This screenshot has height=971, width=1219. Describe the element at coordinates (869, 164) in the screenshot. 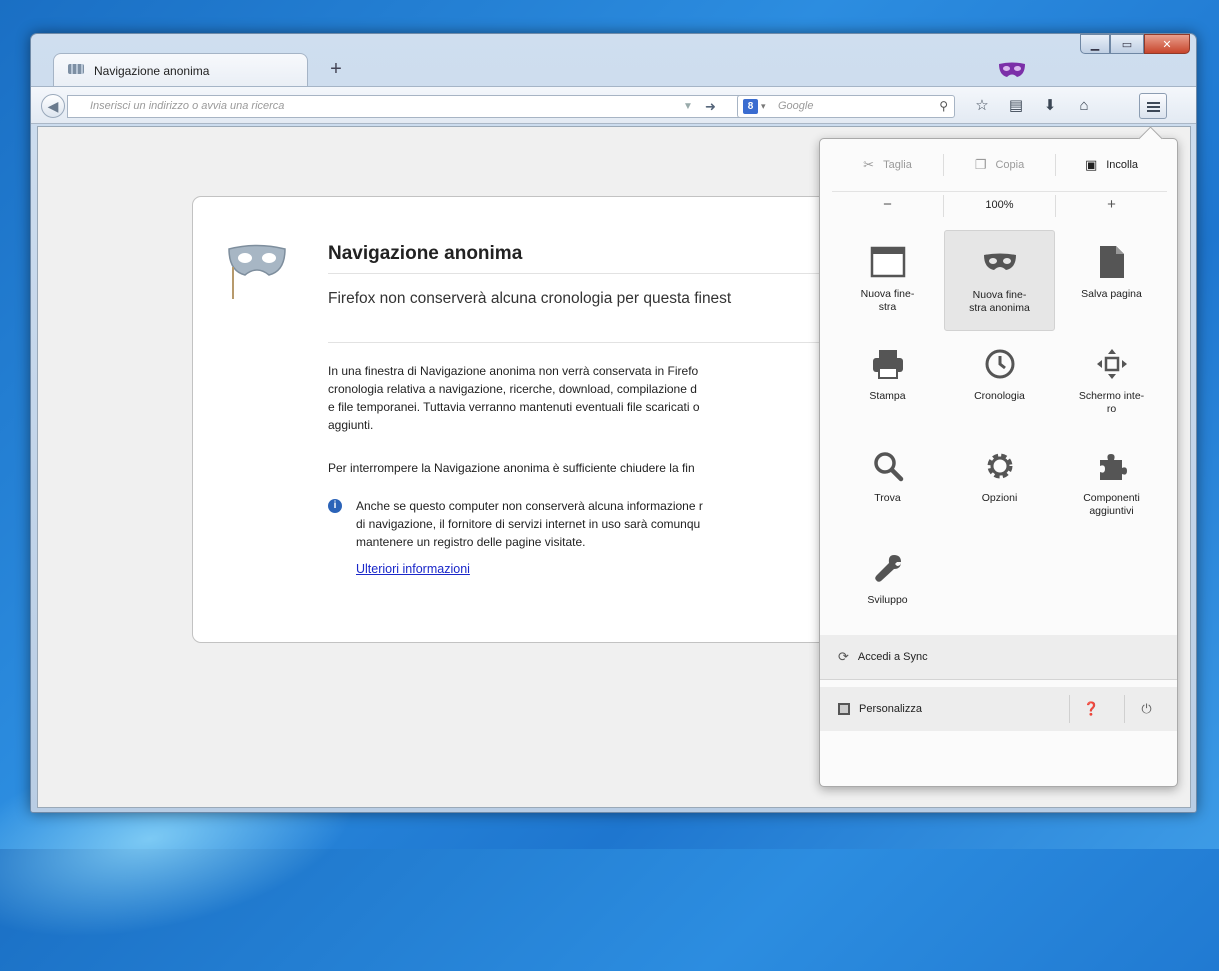

I see `scissors-icon: ✂` at that location.